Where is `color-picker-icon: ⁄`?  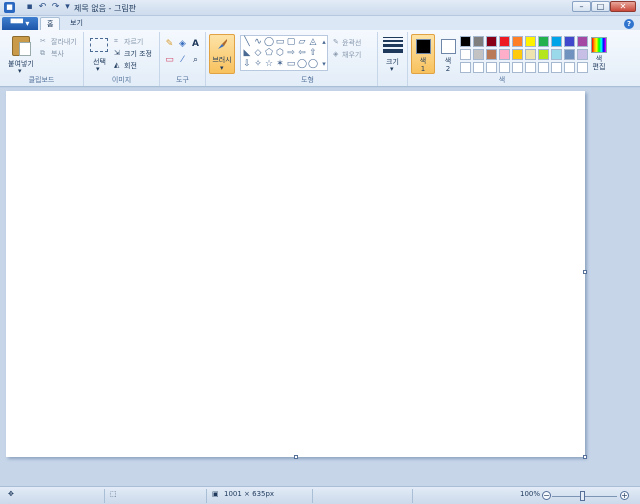 color-picker-icon: ⁄ is located at coordinates (182, 60).